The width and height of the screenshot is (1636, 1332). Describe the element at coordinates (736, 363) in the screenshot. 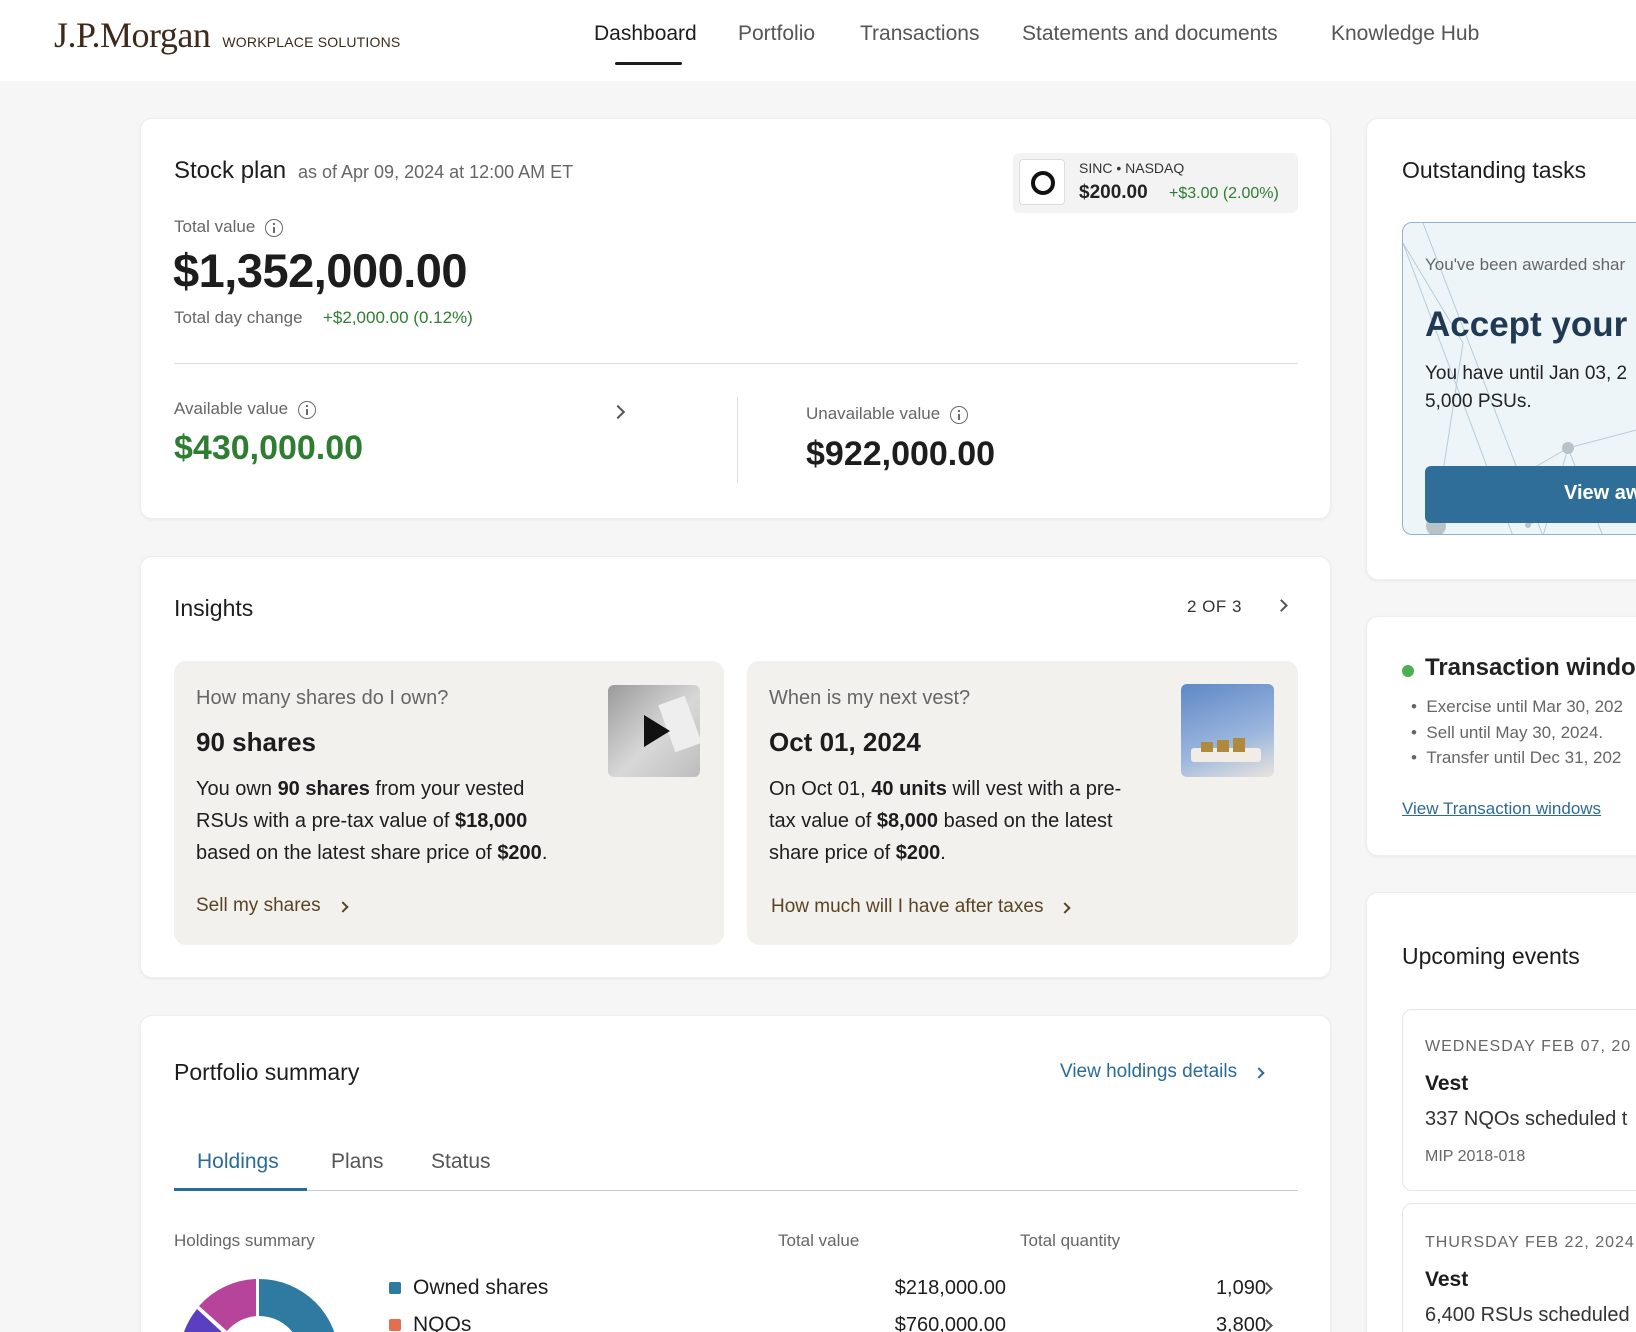

I see `divider` at that location.